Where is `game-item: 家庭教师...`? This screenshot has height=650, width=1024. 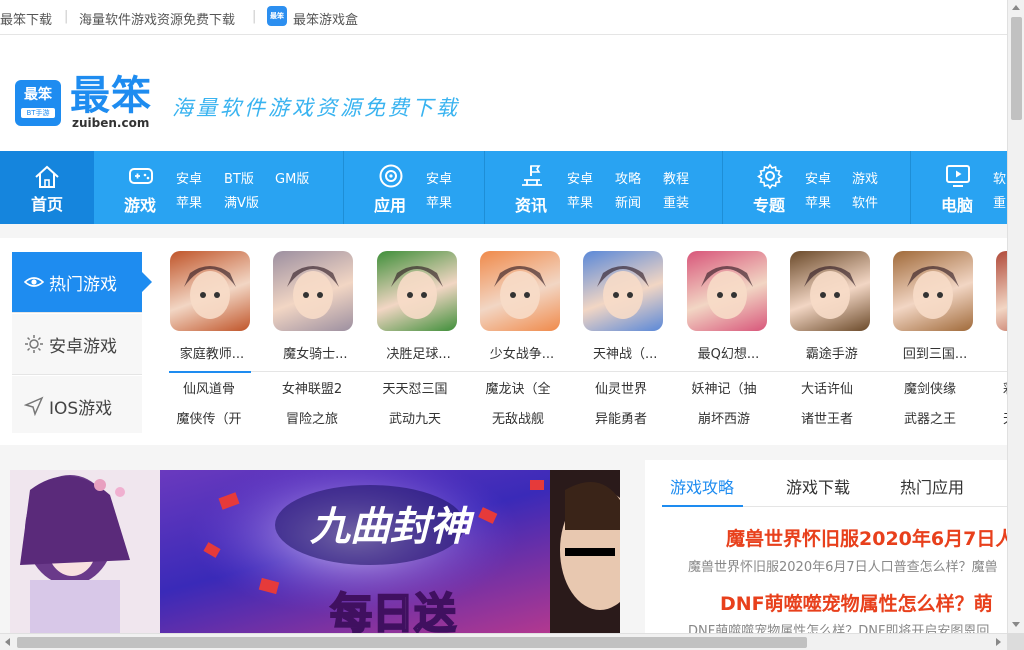 game-item: 家庭教师... is located at coordinates (212, 311).